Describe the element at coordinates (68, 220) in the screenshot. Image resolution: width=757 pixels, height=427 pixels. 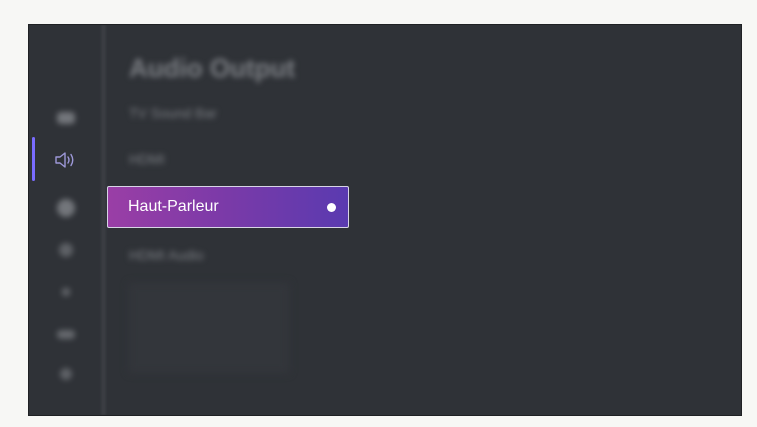
I see `settings-category-rail` at that location.